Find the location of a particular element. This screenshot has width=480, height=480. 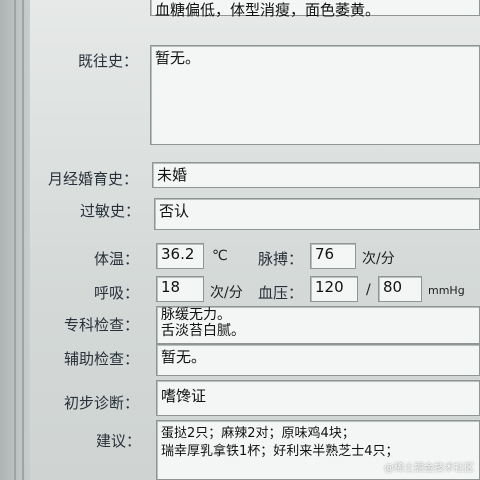

specialist-exam-field: 脉缓无力。 舌淡苔白腻。 is located at coordinates (318, 325).